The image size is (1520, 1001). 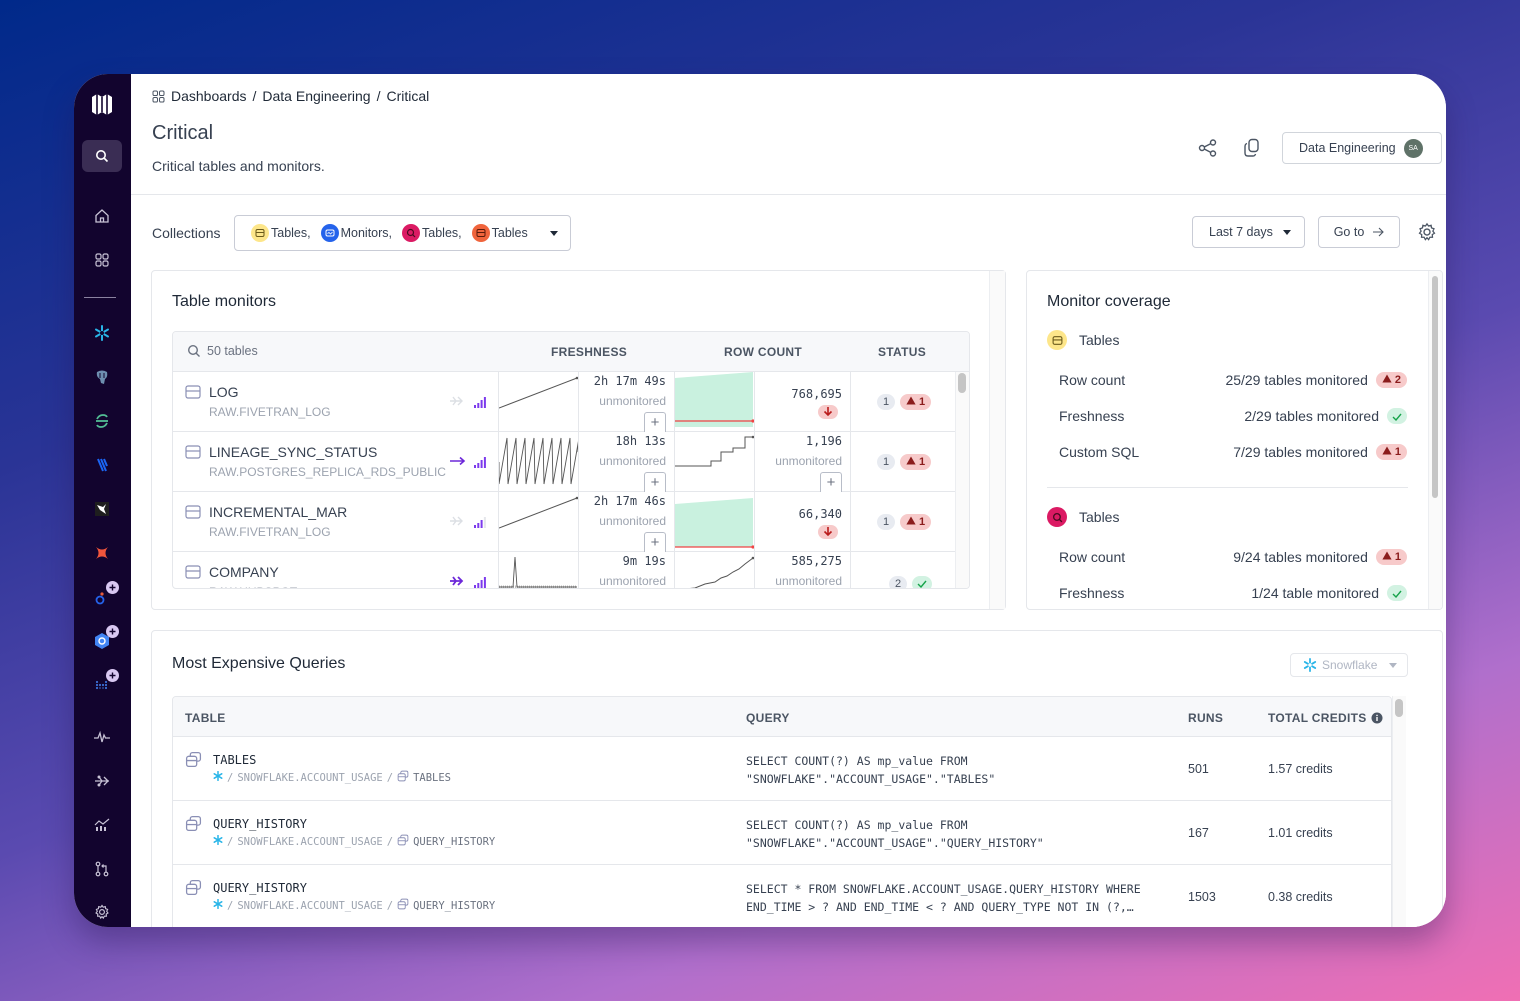 I want to click on team-selector-button: Data Engineering SA, so click(x=1362, y=148).